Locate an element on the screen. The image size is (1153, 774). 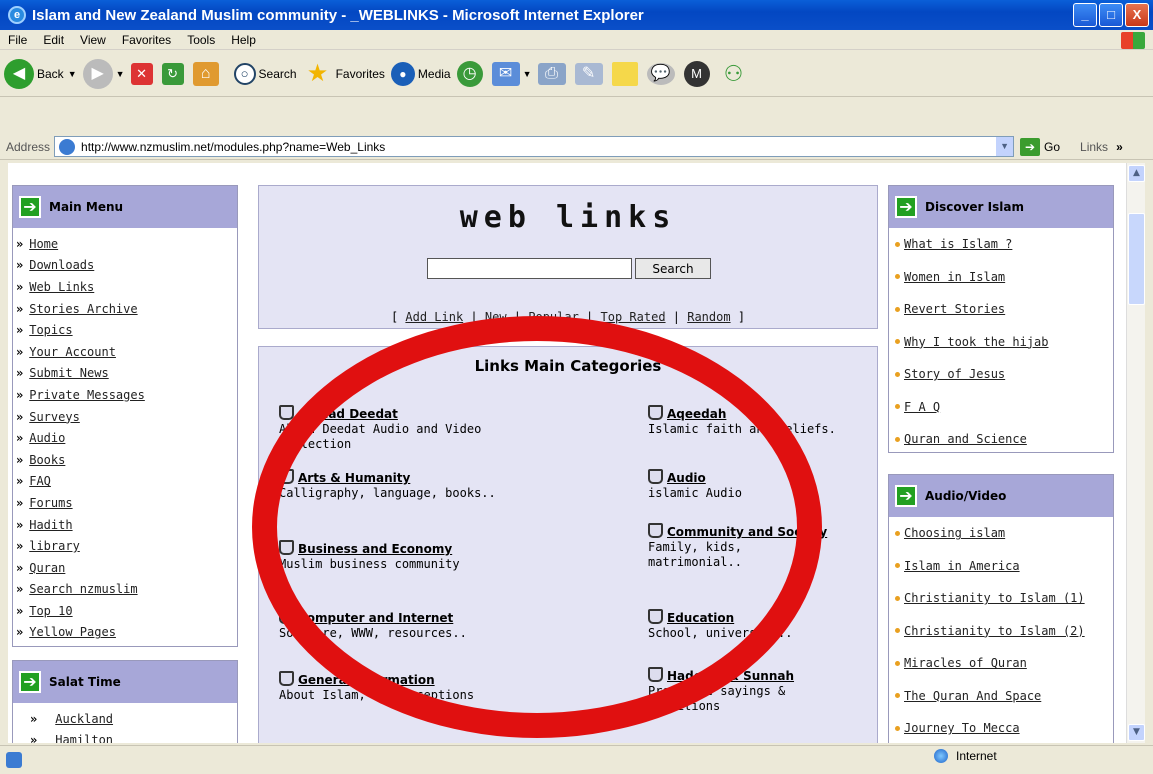
menu-item-topics: » Topics is located at coordinates (125, 330).